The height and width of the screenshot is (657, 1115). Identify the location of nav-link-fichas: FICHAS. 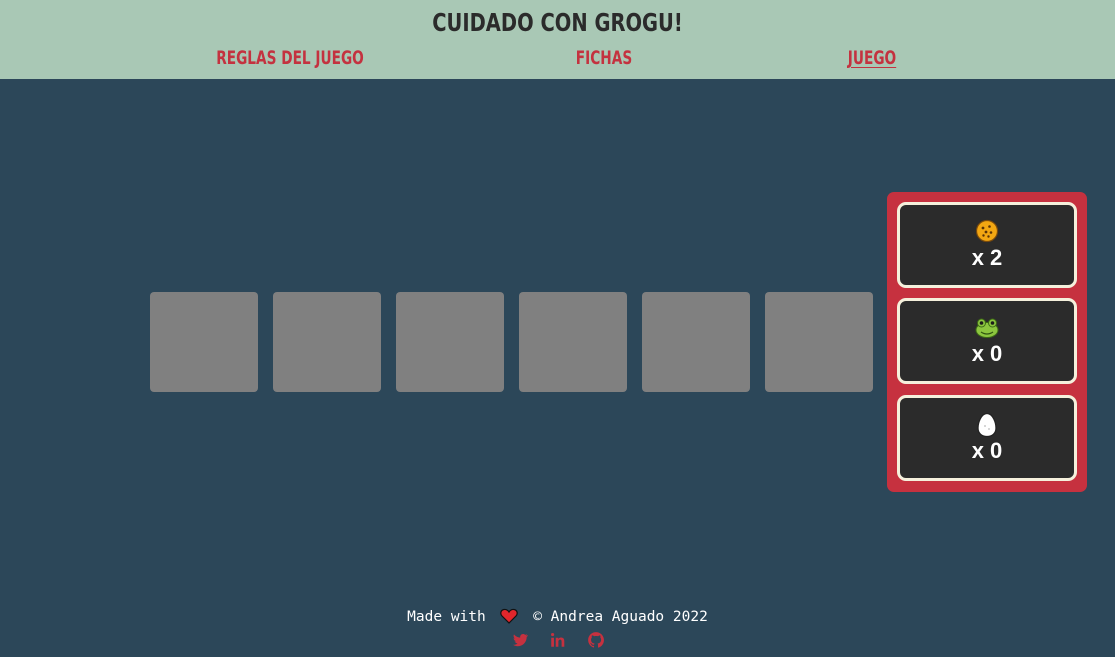
(604, 58).